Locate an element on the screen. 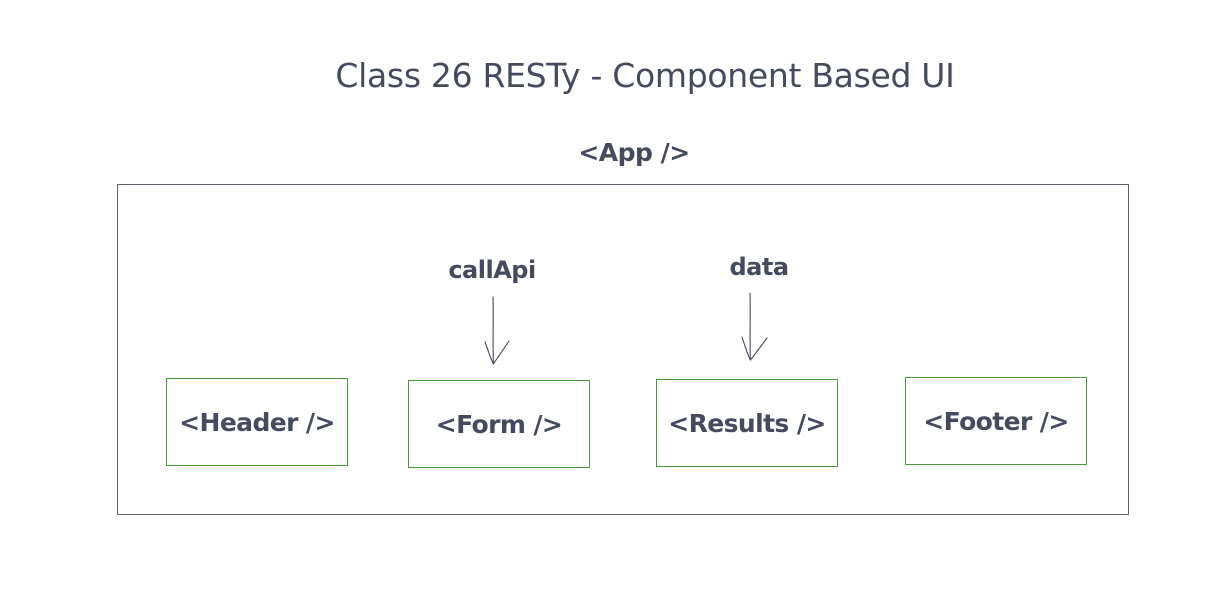  prop-label-callapi: callApi is located at coordinates (492, 270).